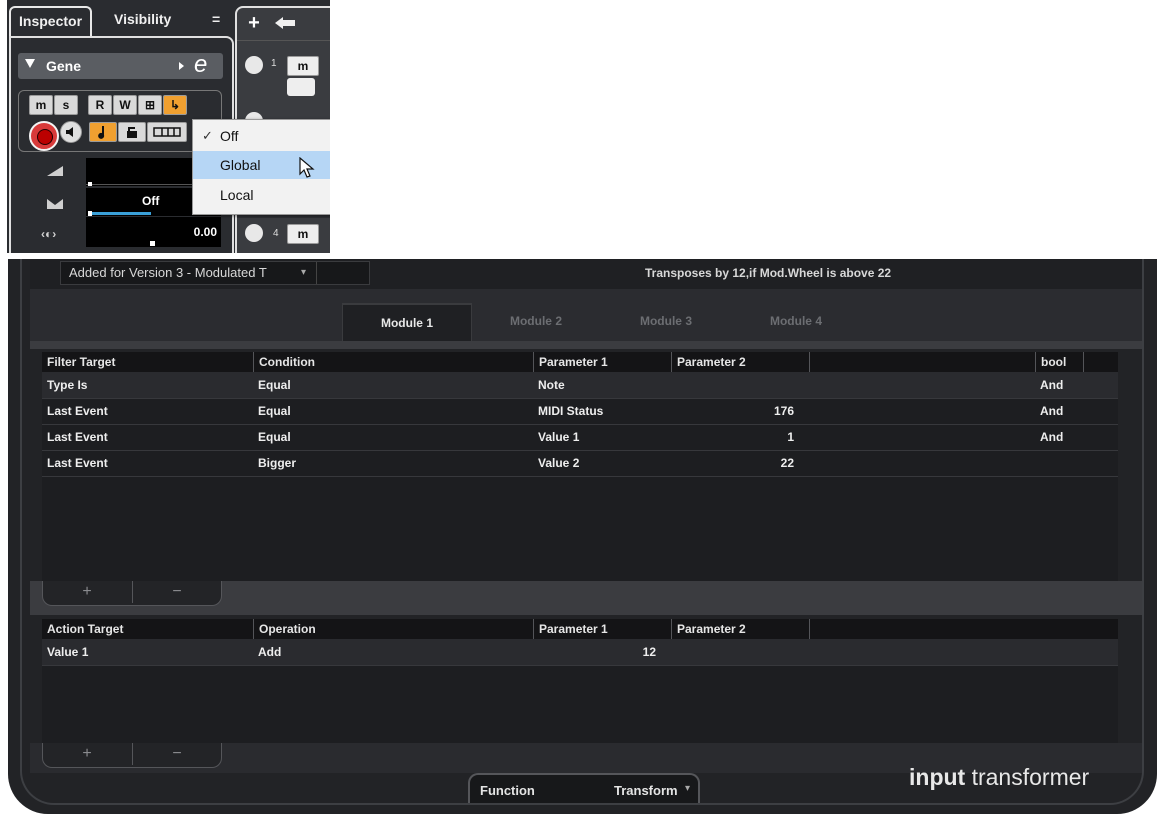 This screenshot has height=814, width=1163. What do you see at coordinates (142, 20) in the screenshot?
I see `tab-visibility: Visibility` at bounding box center [142, 20].